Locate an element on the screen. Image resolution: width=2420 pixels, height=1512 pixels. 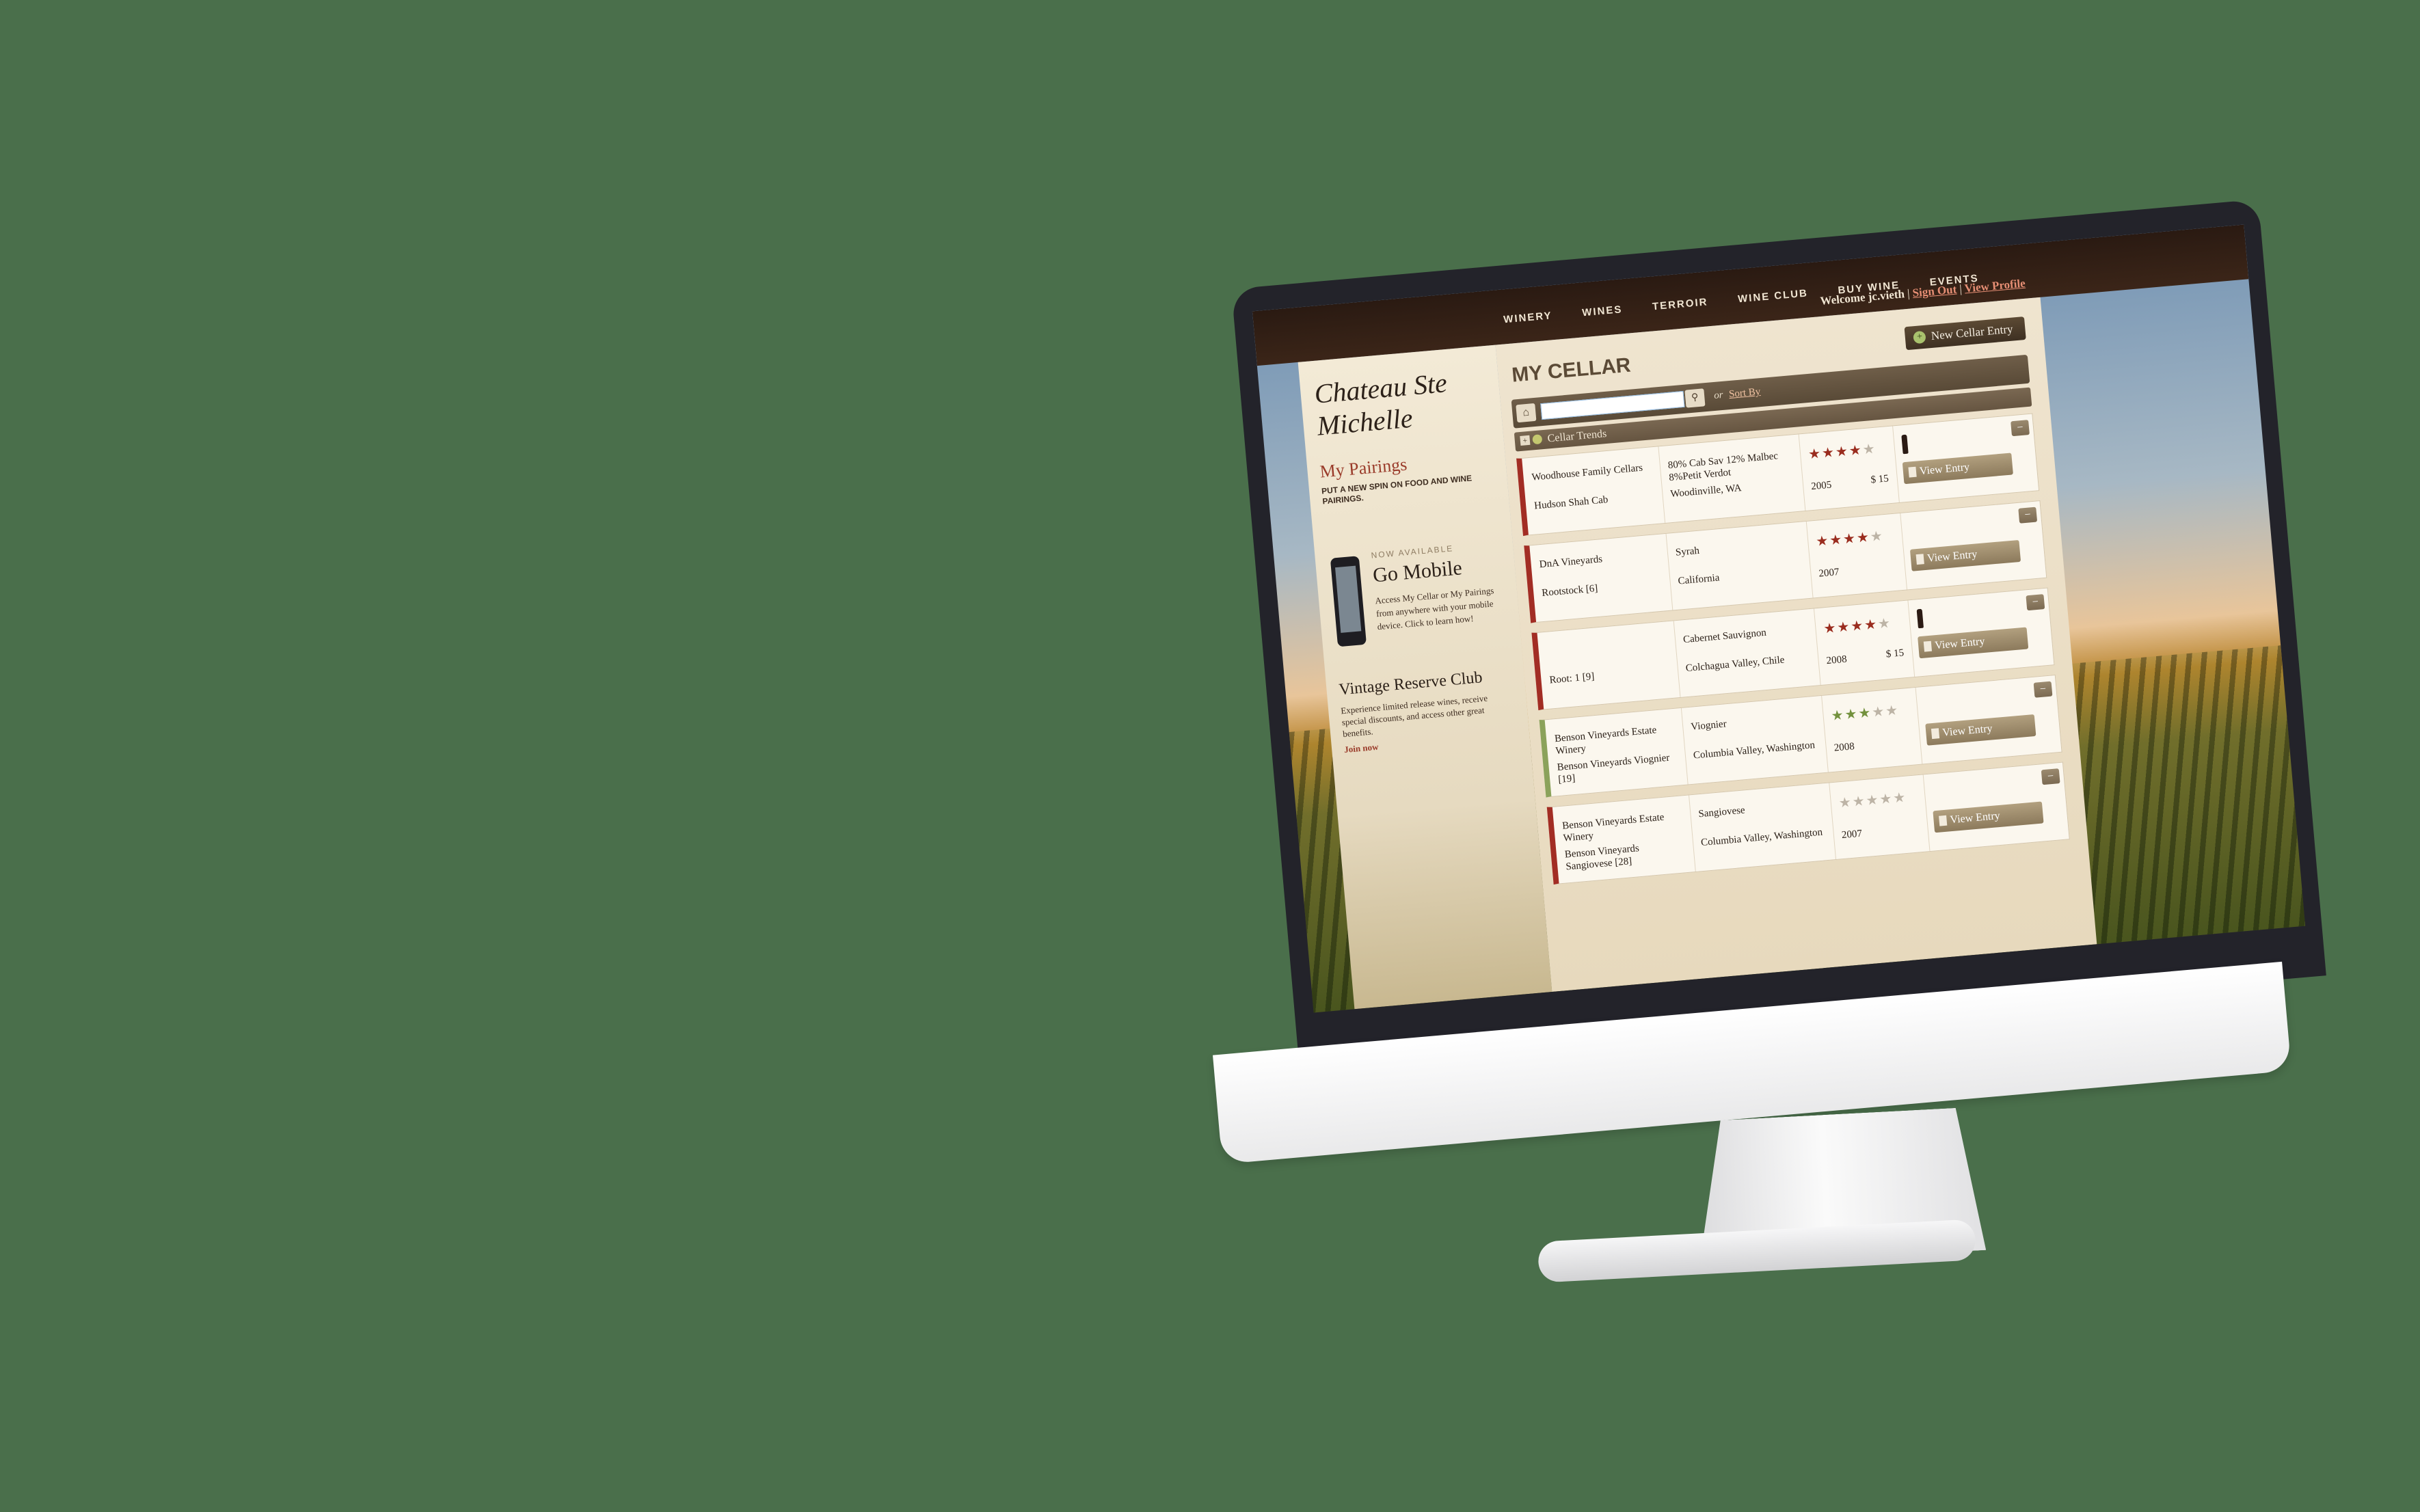
producer-name is located at coordinates (1607, 640).